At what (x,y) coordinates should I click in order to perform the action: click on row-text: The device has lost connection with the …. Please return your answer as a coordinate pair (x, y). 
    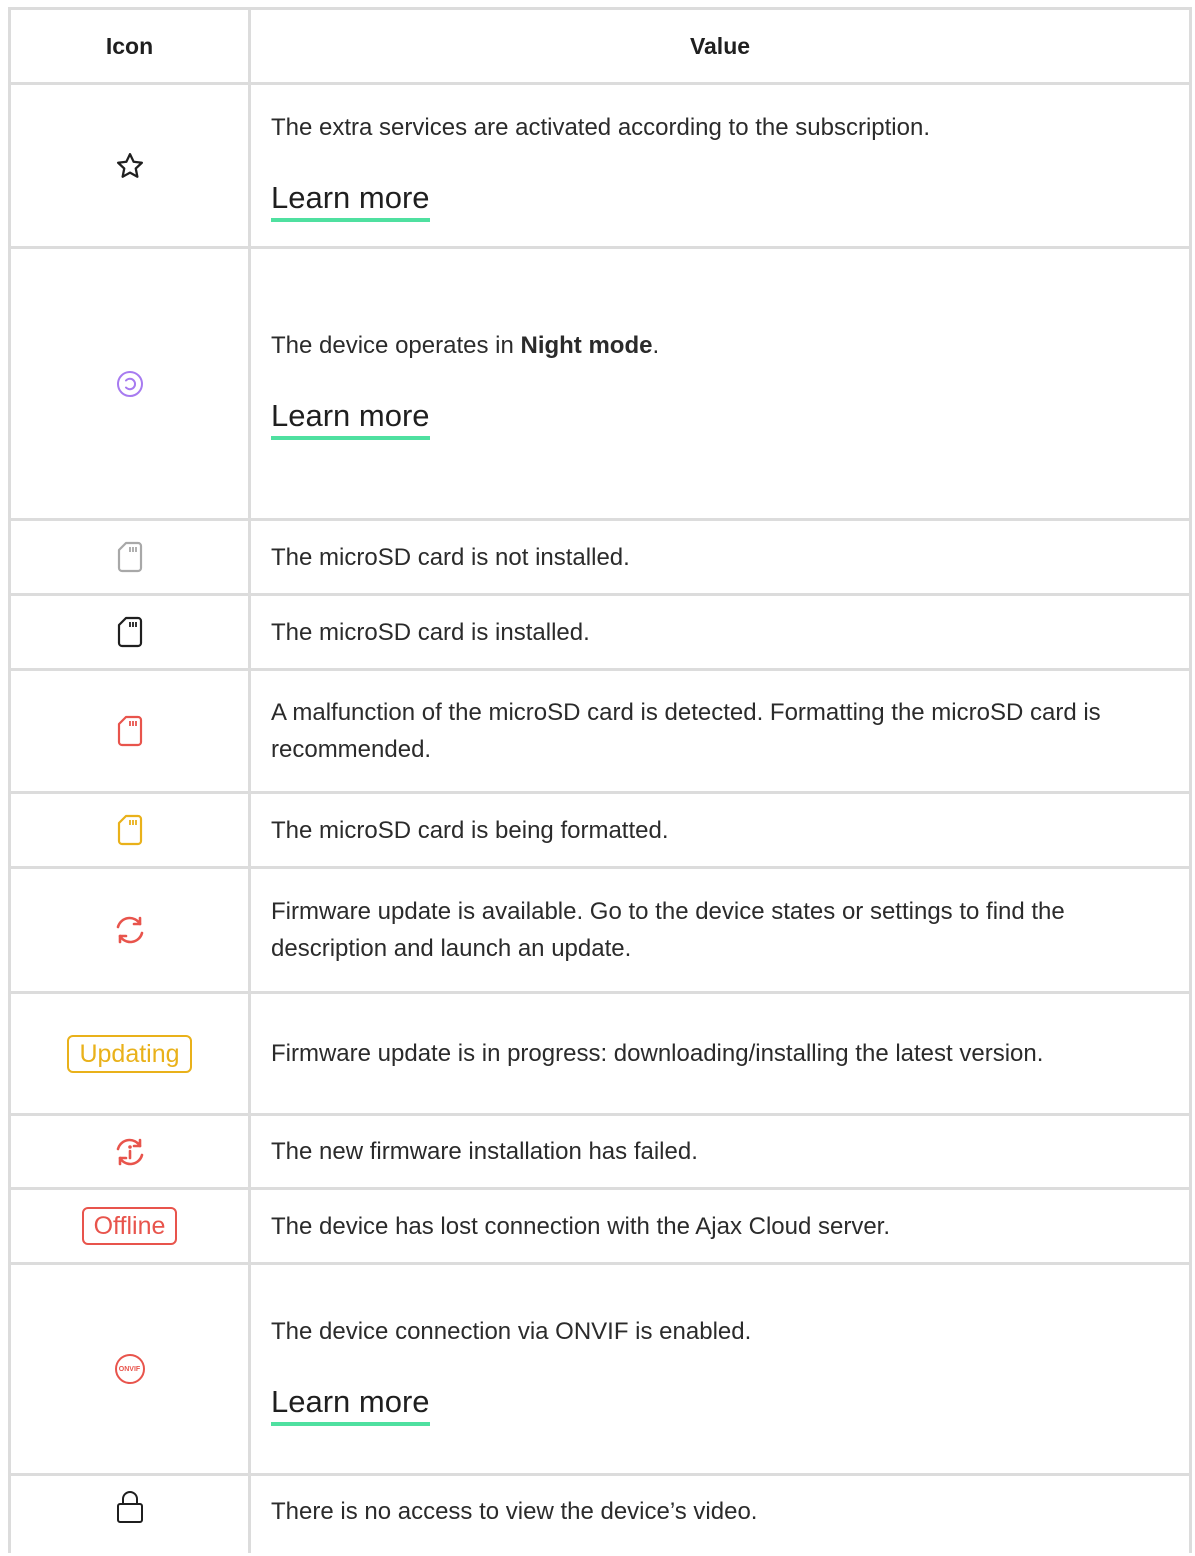
    Looking at the image, I should click on (581, 1226).